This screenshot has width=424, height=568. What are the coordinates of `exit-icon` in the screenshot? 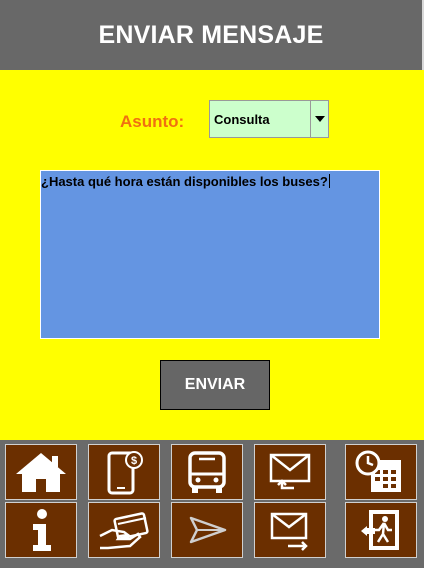 It's located at (380, 530).